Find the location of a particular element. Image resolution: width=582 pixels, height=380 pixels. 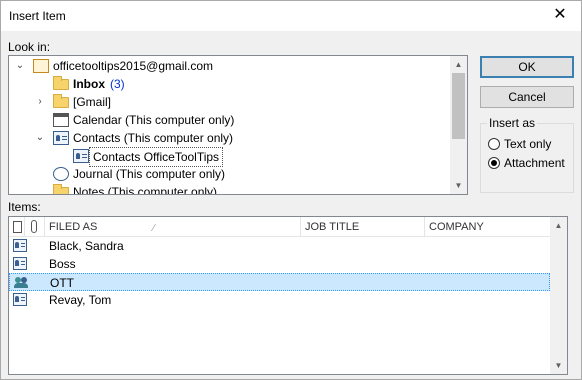

paperclip-icon is located at coordinates (34, 226).